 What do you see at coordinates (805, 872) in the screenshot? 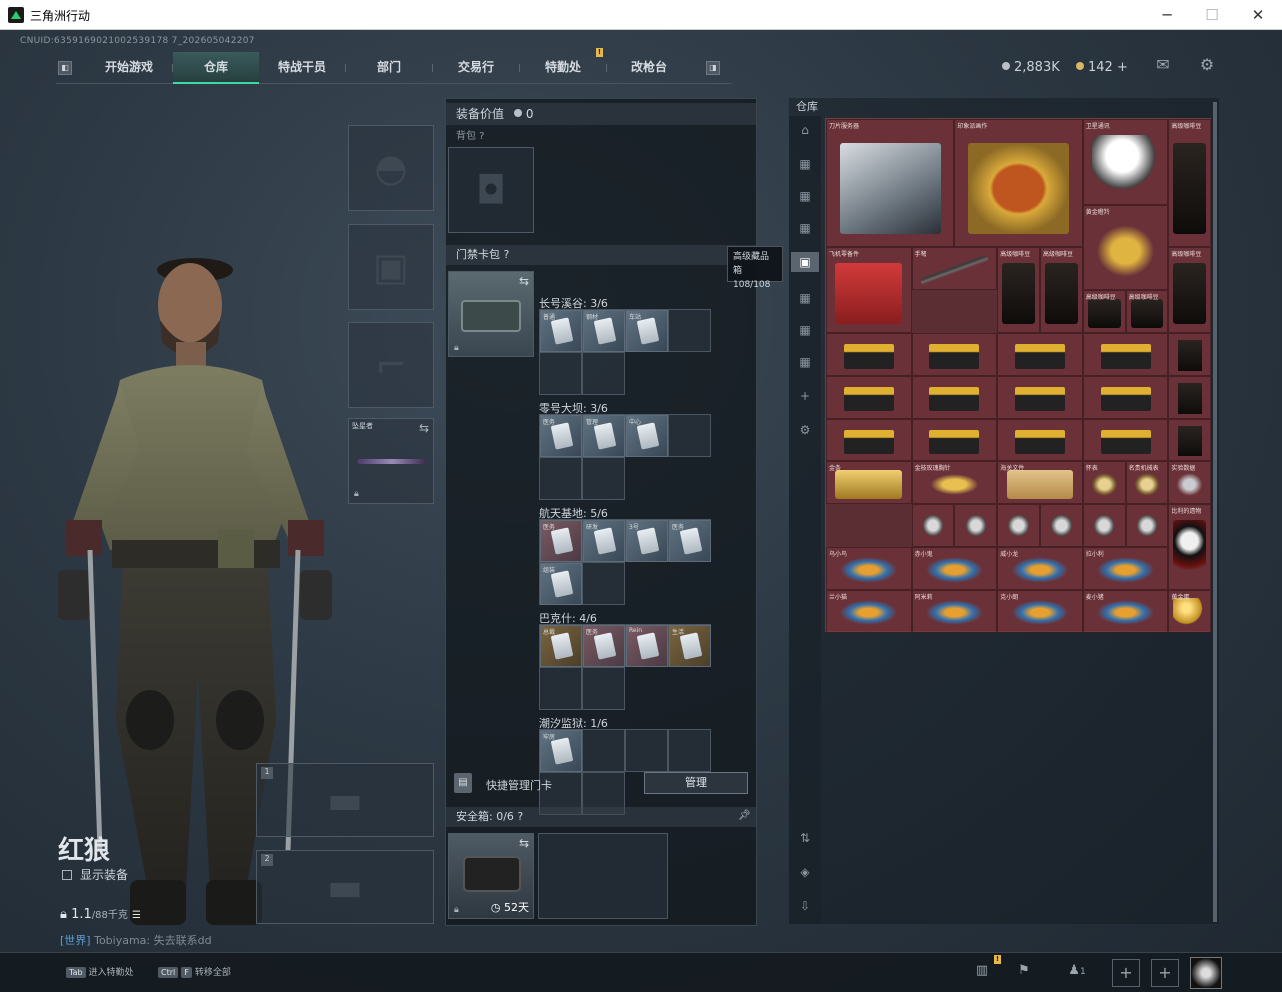
I see `layers-icon: ◈` at bounding box center [805, 872].